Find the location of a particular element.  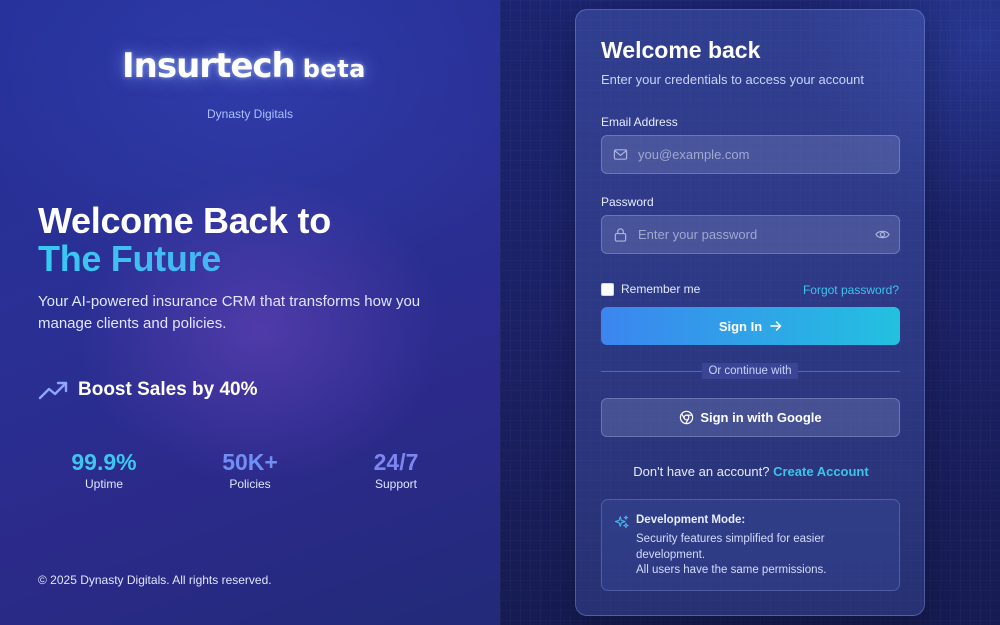

stat-label: Support is located at coordinates (396, 484).